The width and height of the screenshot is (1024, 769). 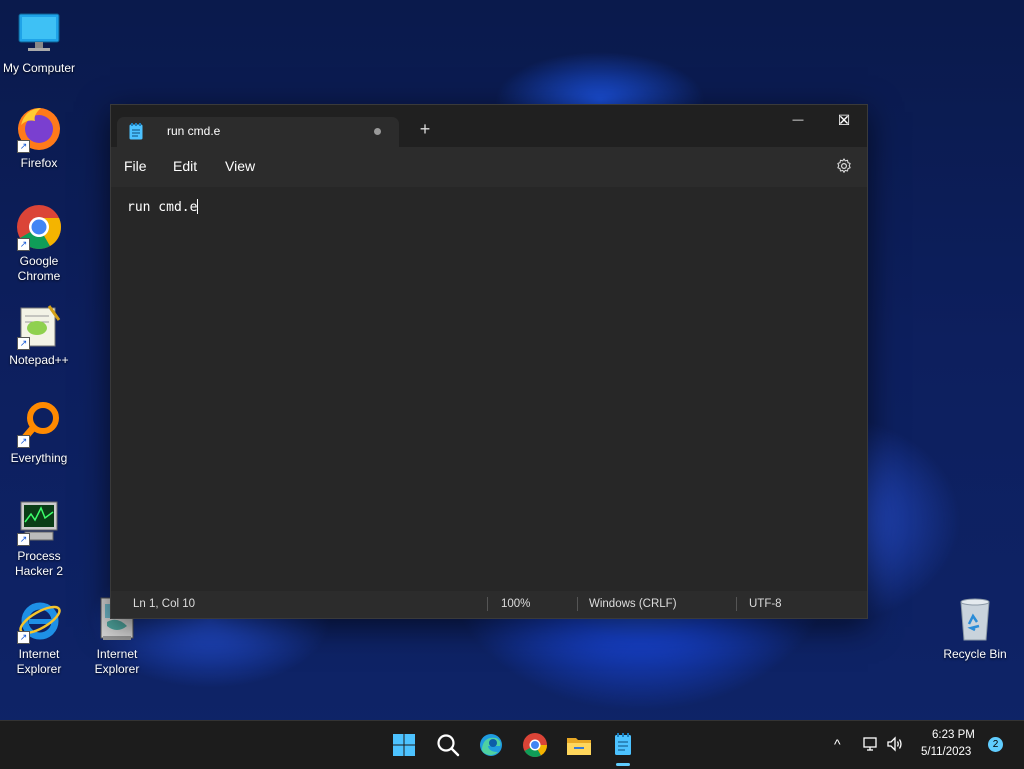 I want to click on tab-run-cmd: run cmd.e, so click(x=258, y=132).